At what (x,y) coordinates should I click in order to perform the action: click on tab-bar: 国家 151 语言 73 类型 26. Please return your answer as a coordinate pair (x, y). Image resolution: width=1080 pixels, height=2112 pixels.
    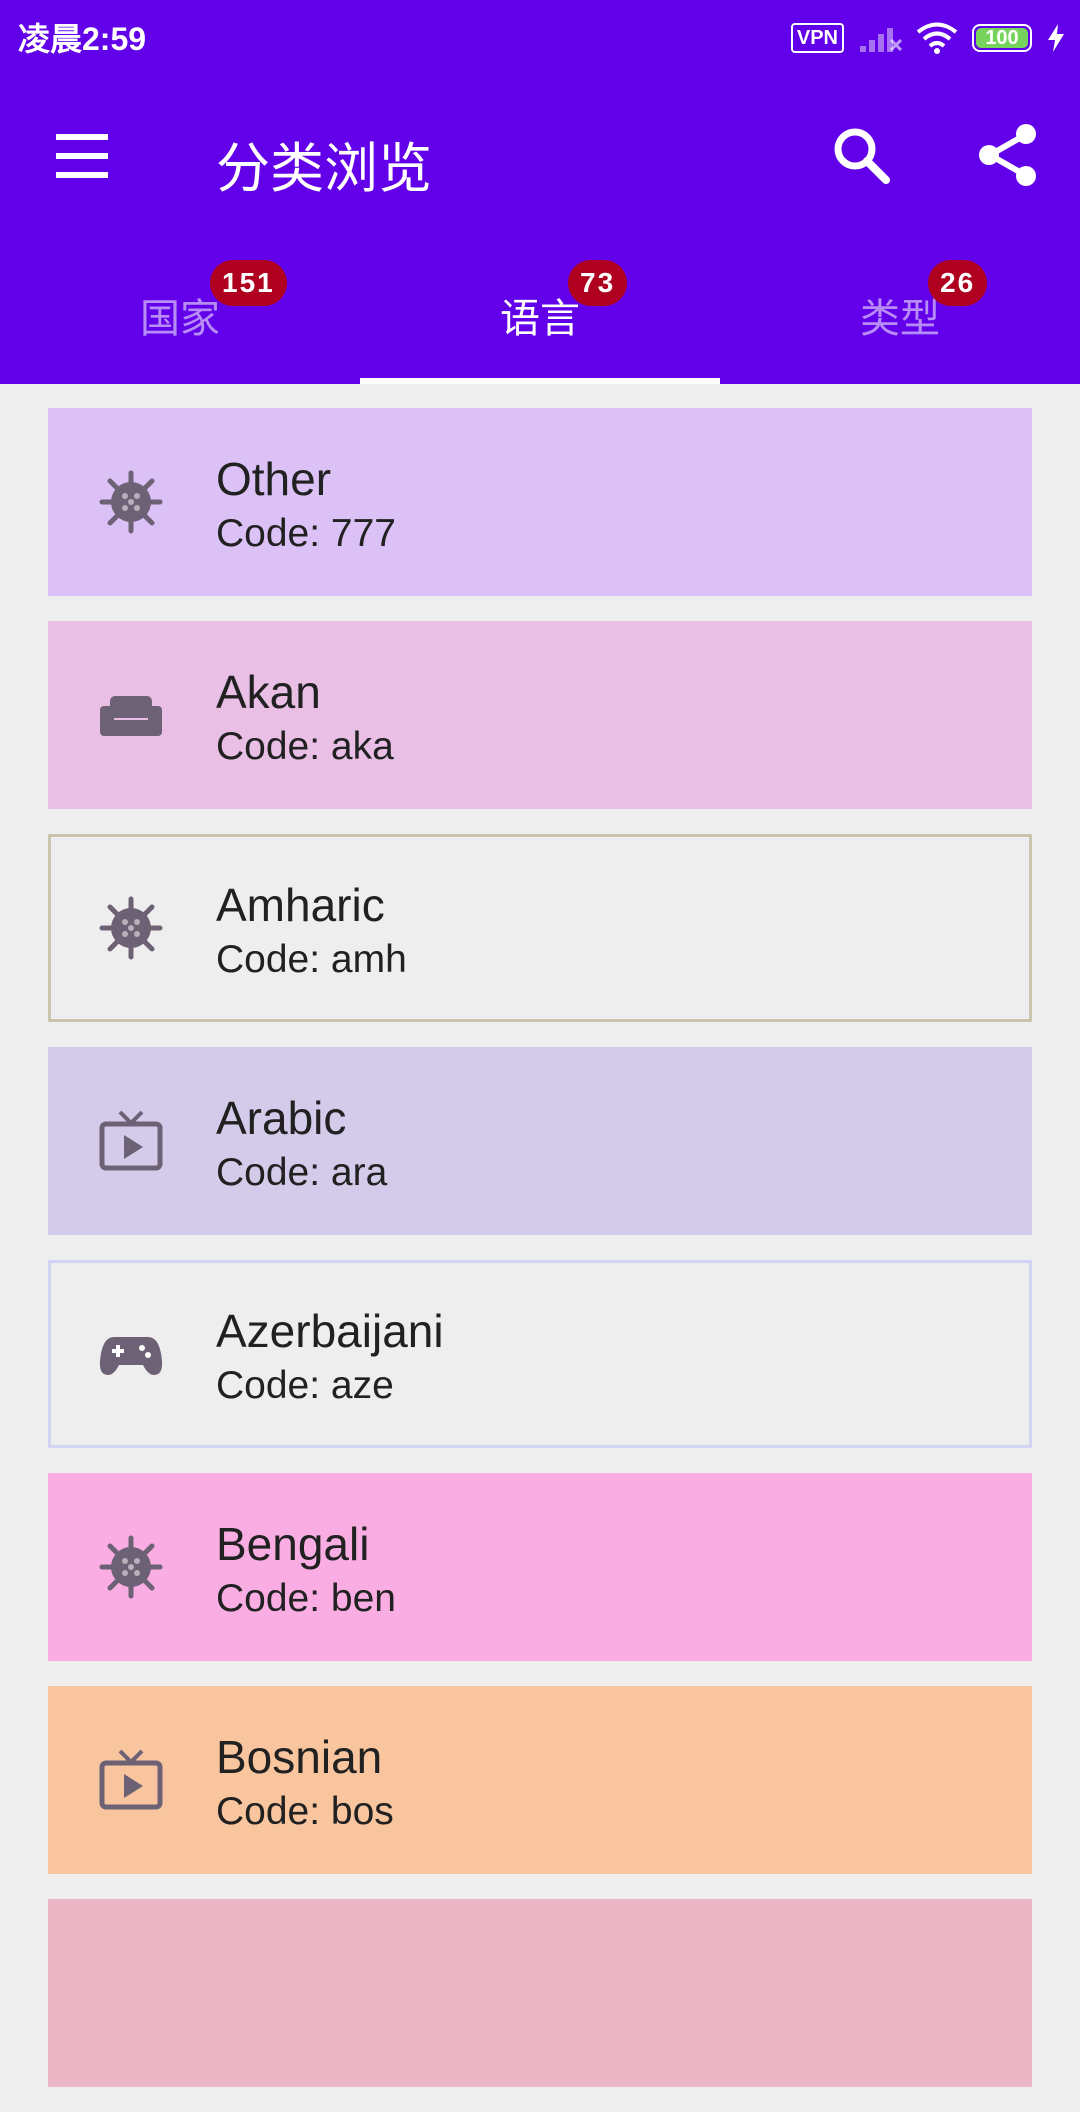
    Looking at the image, I should click on (540, 312).